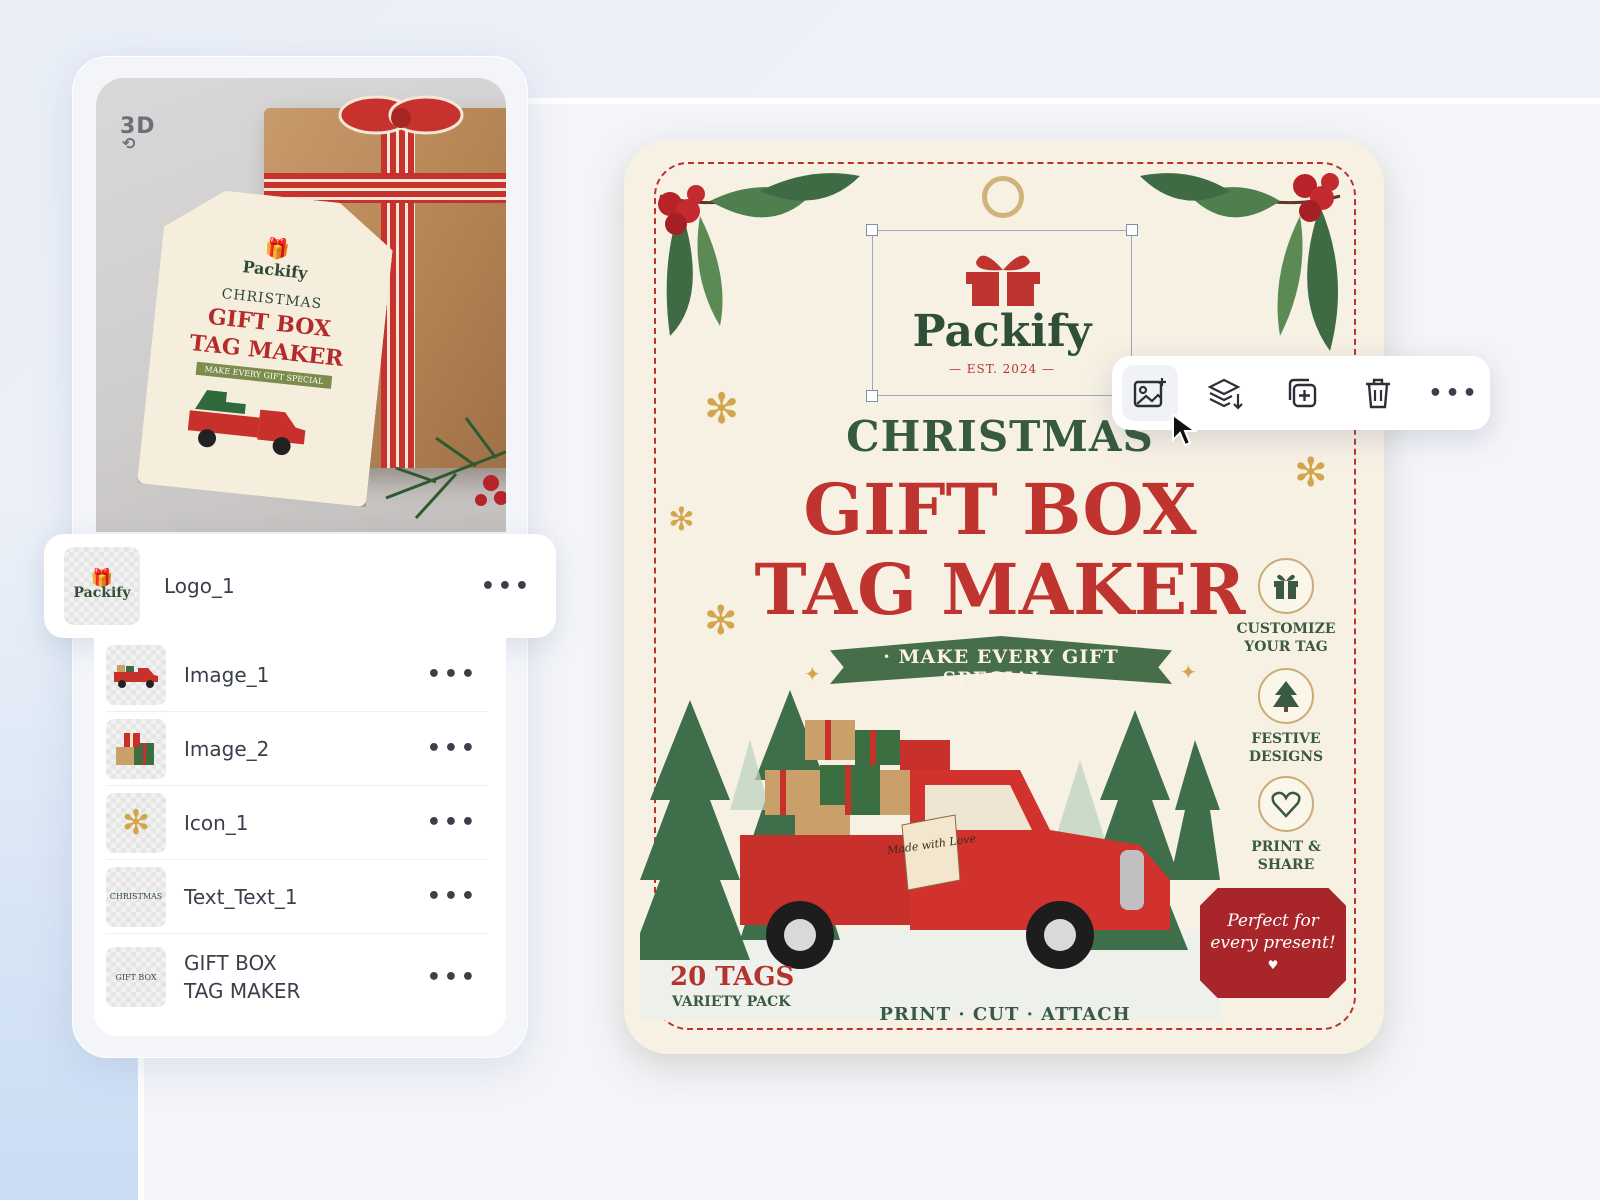 This screenshot has height=1200, width=1600. What do you see at coordinates (227, 674) in the screenshot?
I see `layer-name: Image_1` at bounding box center [227, 674].